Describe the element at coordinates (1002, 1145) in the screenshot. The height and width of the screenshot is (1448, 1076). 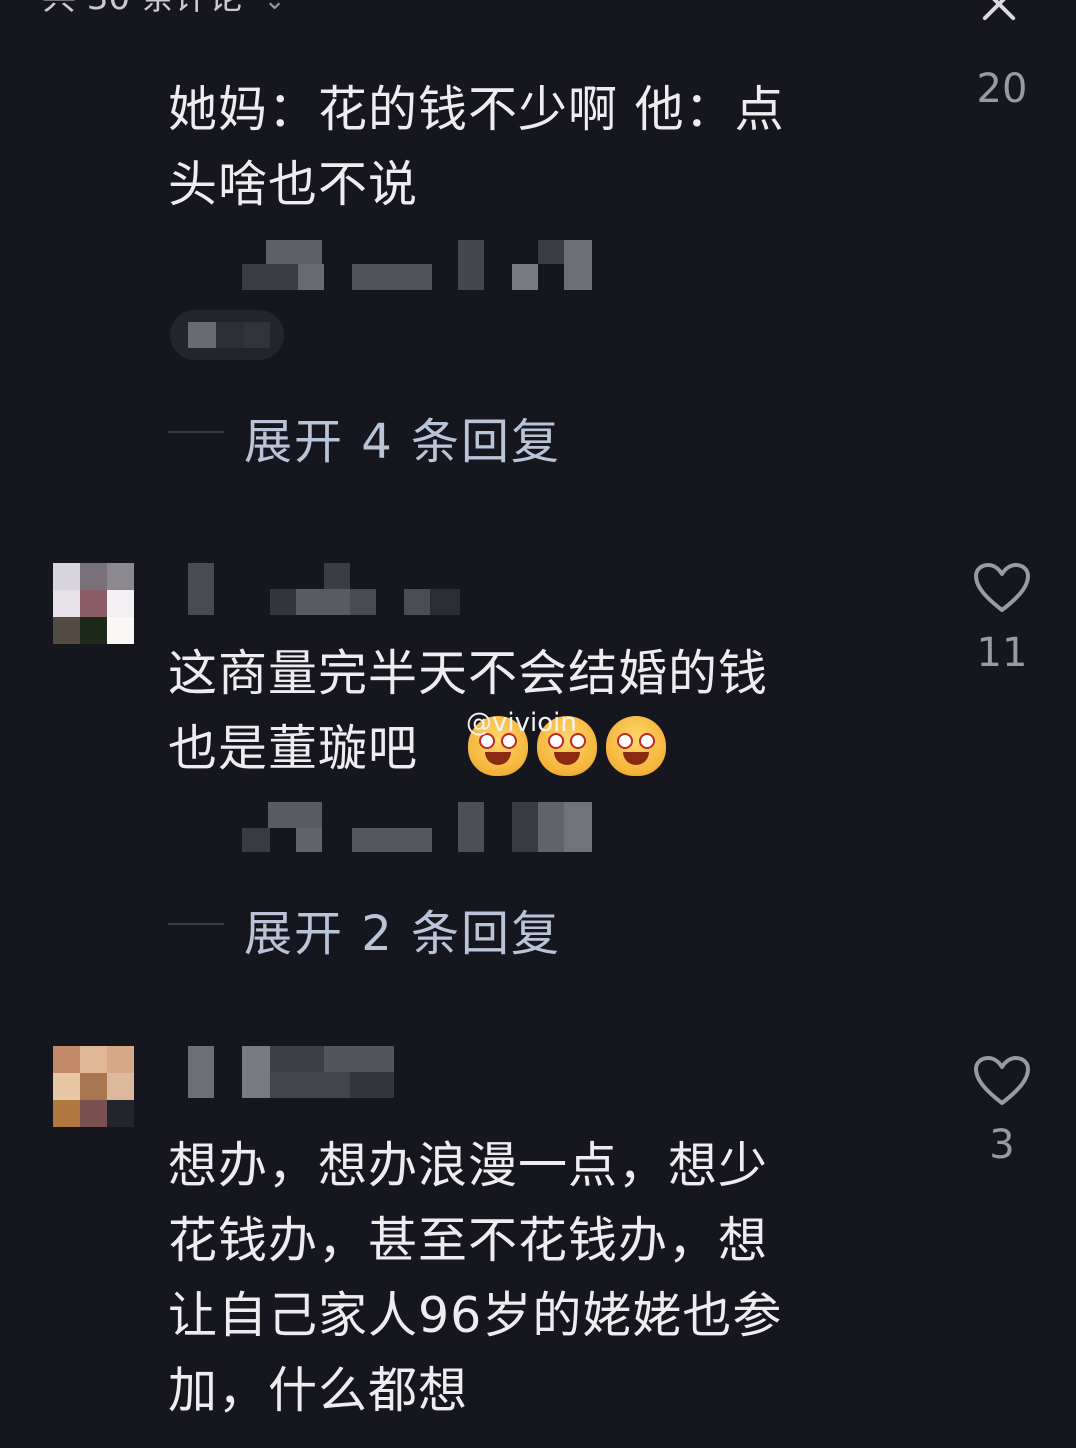
I see `like-count: 3` at that location.